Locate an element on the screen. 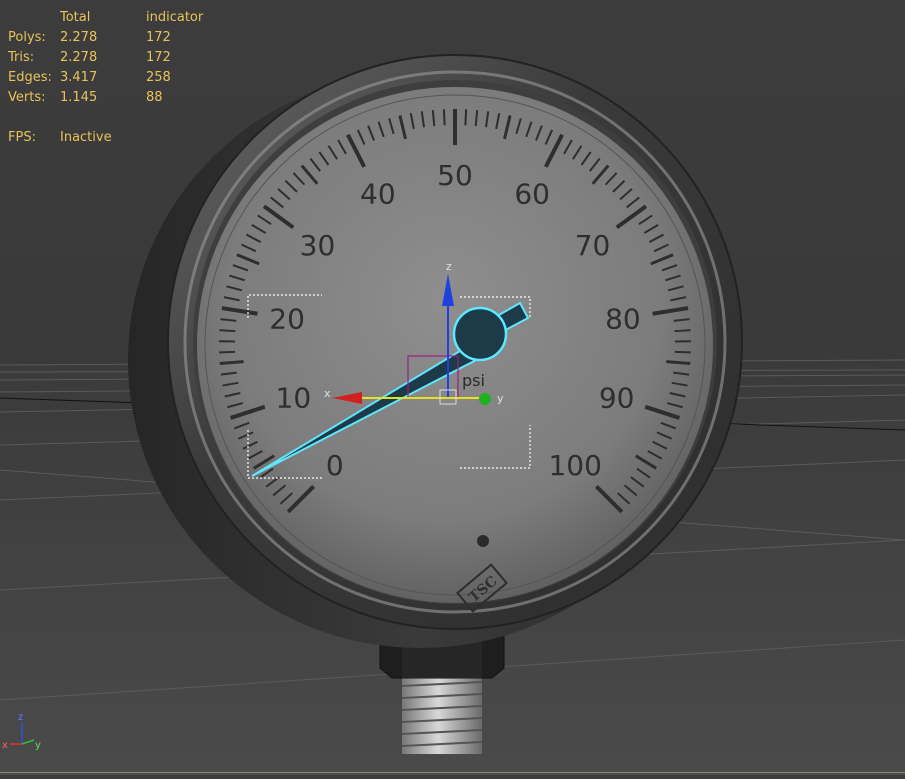  viewport-bottom-border is located at coordinates (452, 772).